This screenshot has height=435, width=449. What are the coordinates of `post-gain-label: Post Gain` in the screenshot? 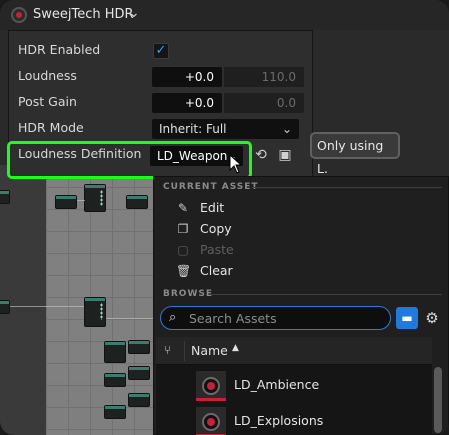 It's located at (47, 101).